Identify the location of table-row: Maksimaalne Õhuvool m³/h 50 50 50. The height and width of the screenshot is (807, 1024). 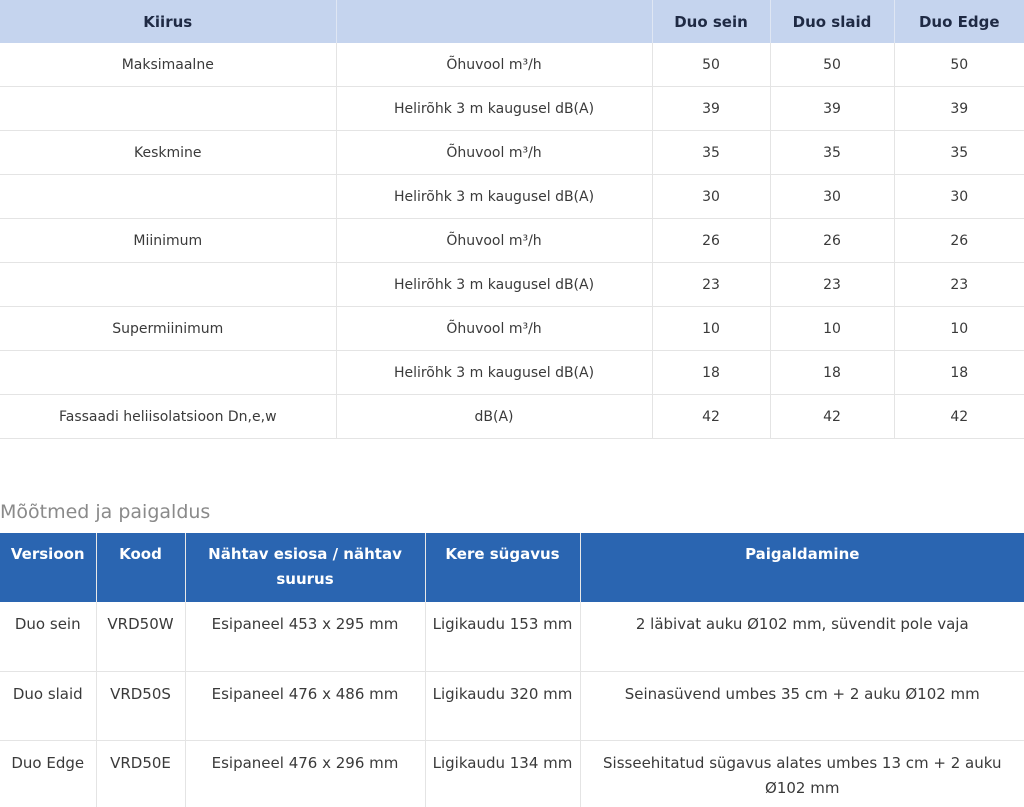
(512, 65).